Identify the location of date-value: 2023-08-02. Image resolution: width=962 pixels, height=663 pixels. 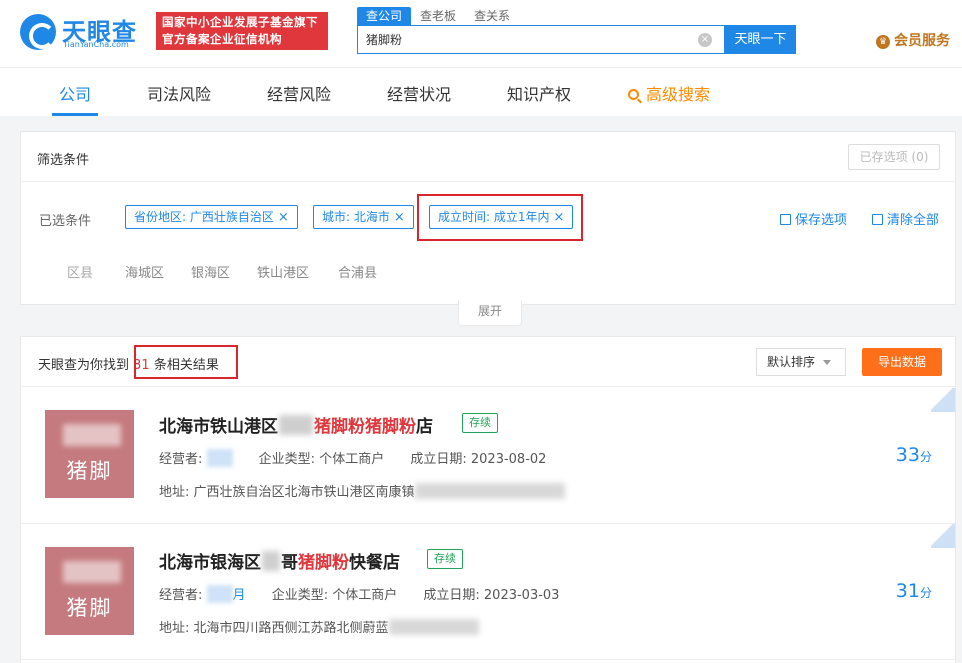
(508, 459).